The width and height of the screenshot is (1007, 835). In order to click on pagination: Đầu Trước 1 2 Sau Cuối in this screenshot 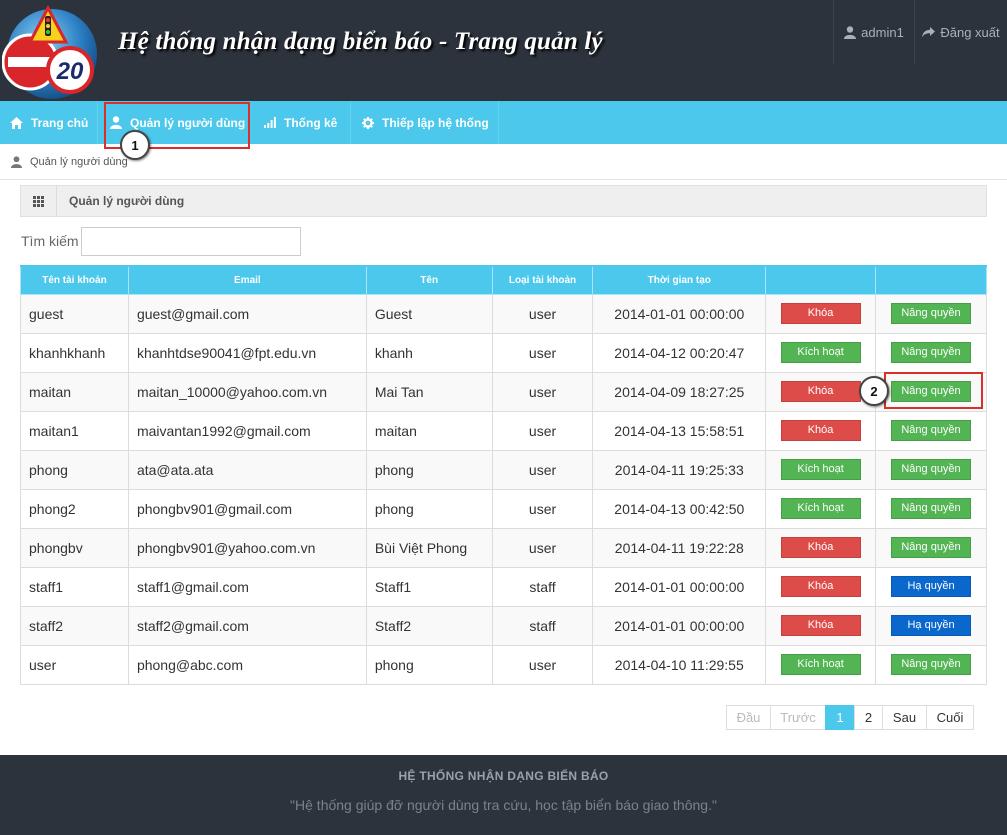, I will do `click(850, 717)`.